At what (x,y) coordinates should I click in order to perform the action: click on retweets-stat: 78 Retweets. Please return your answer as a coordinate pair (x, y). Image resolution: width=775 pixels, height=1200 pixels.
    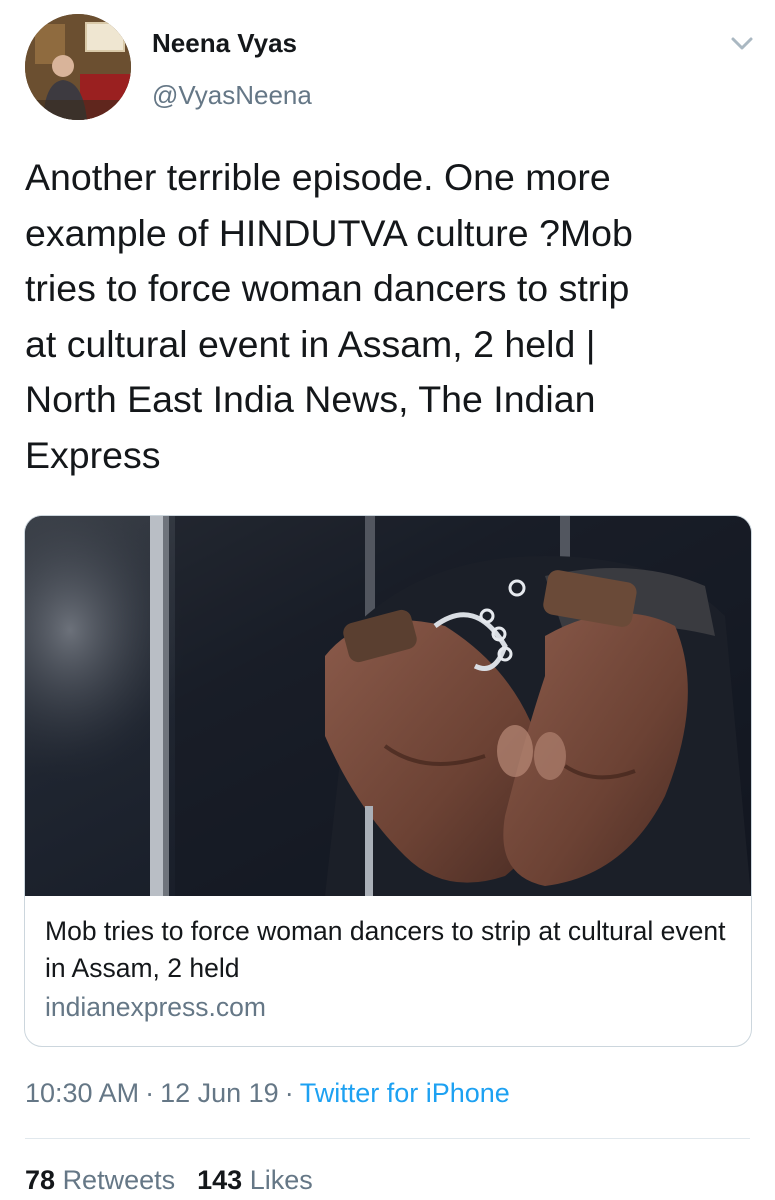
    Looking at the image, I should click on (100, 1180).